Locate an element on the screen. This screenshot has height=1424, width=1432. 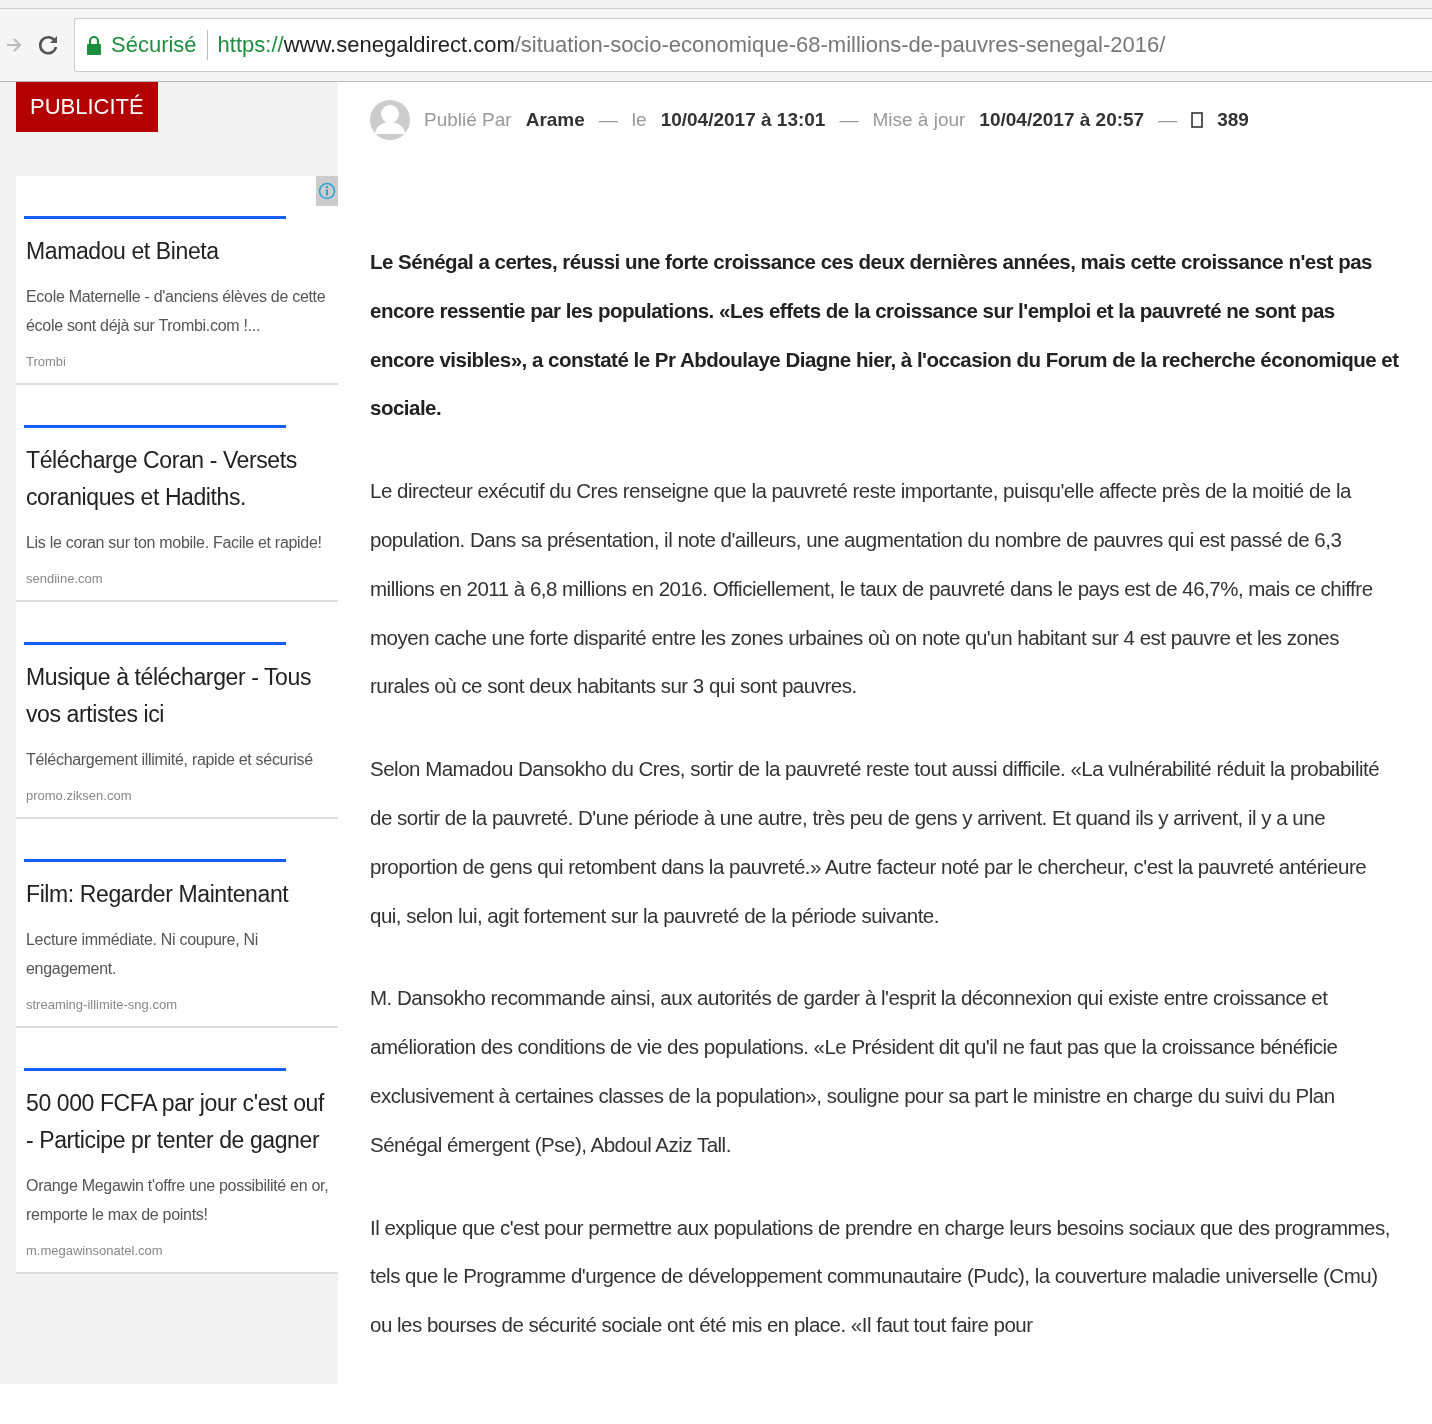
lock-icon is located at coordinates (94, 45).